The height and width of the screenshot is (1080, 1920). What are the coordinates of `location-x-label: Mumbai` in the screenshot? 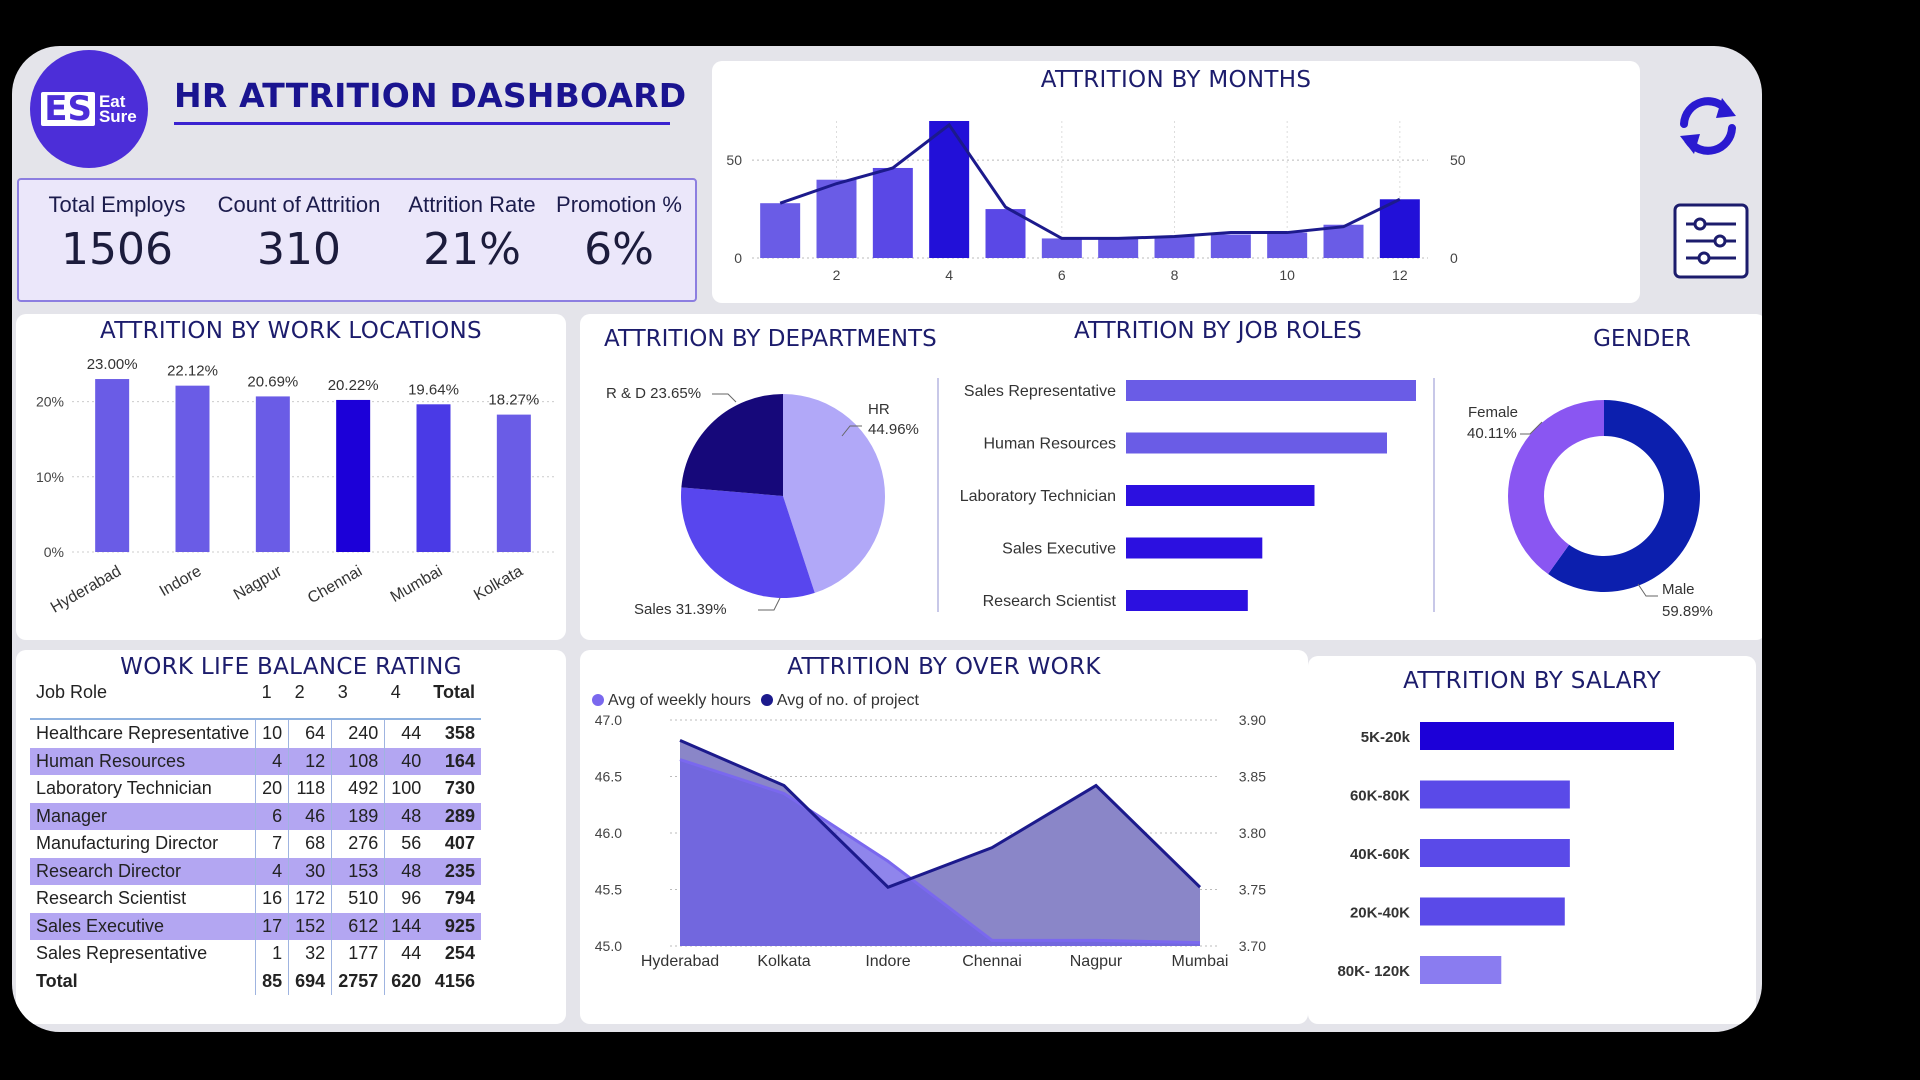 It's located at (417, 584).